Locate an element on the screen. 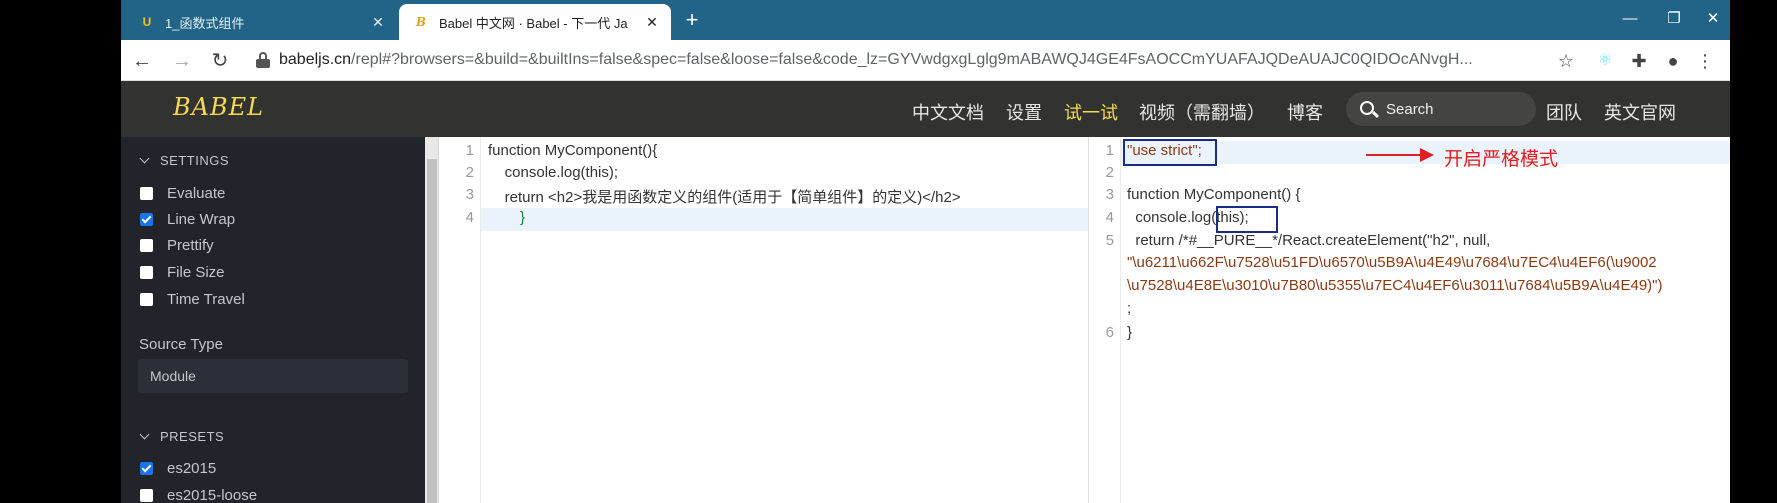  more-menu-icon: ⋮ is located at coordinates (1705, 61).